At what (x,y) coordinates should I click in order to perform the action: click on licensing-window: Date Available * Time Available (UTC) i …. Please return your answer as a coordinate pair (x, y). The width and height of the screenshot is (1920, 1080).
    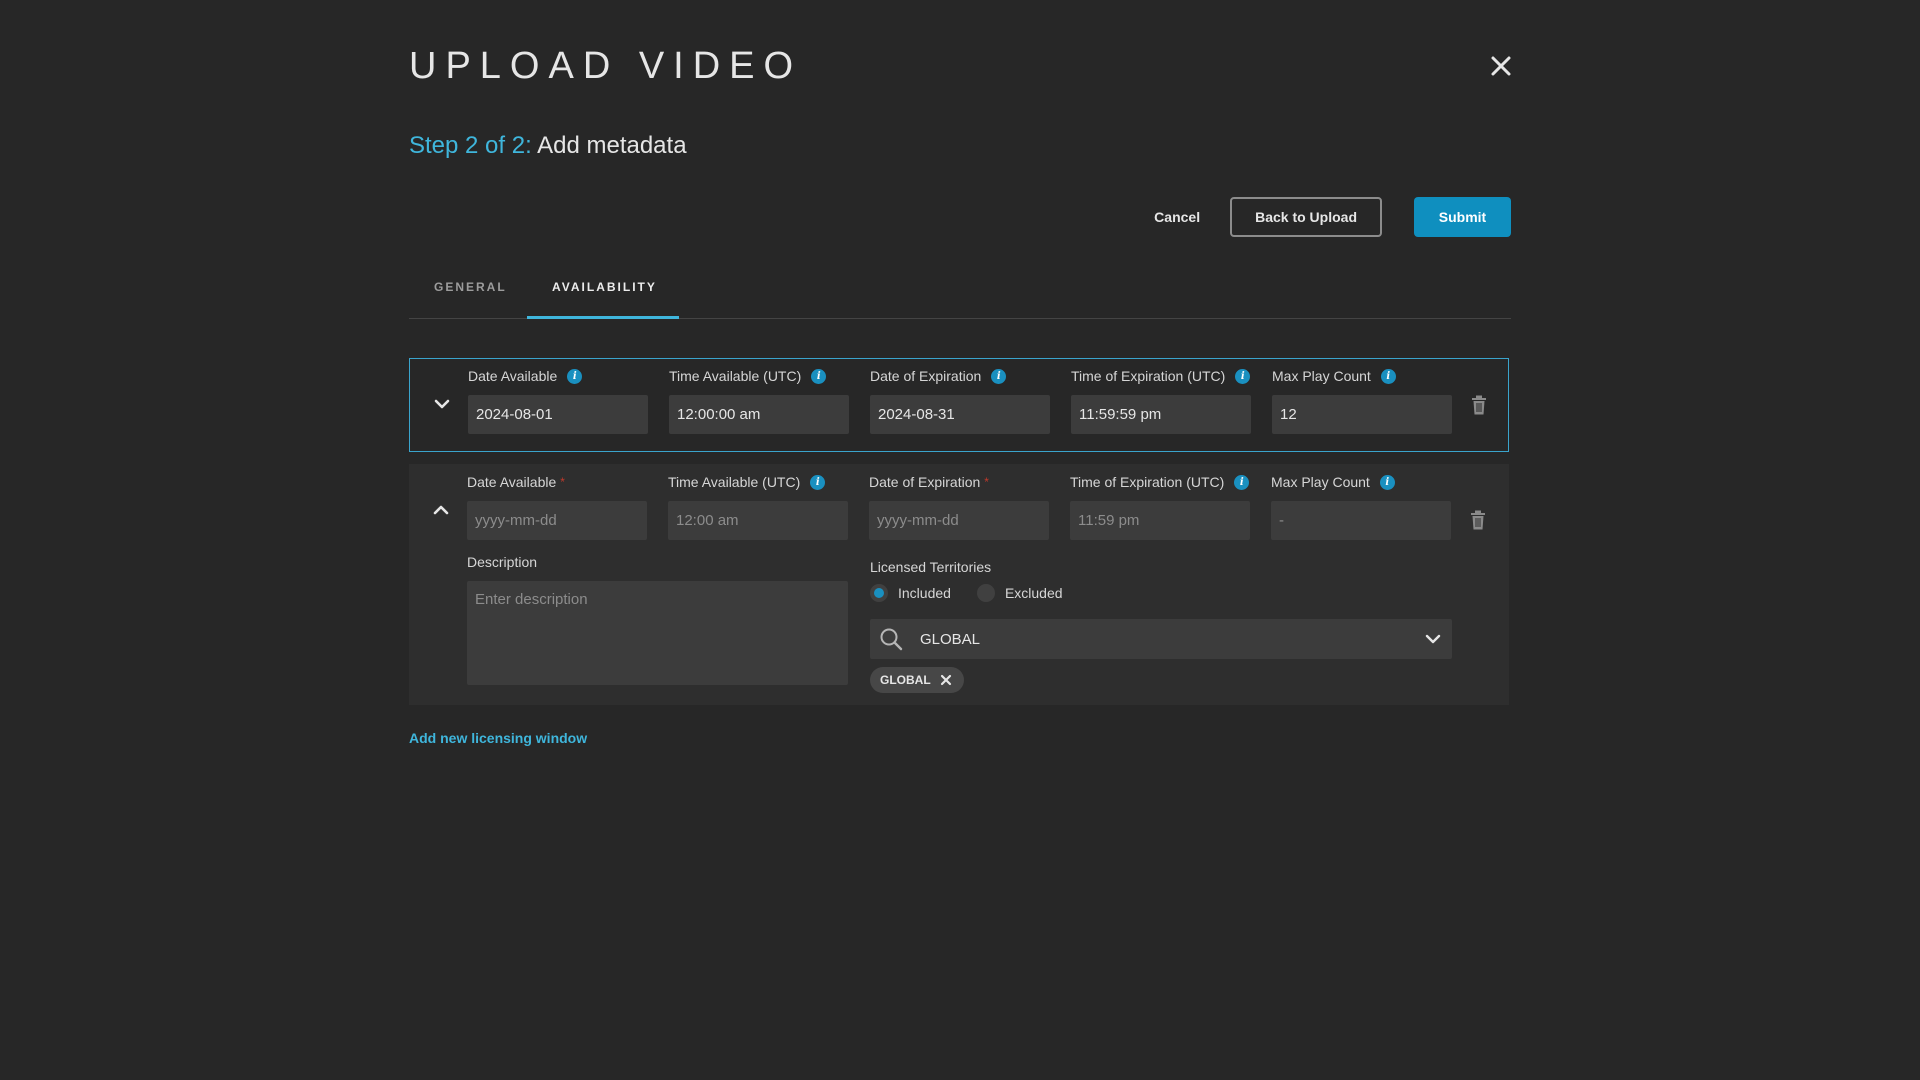
    Looking at the image, I should click on (959, 584).